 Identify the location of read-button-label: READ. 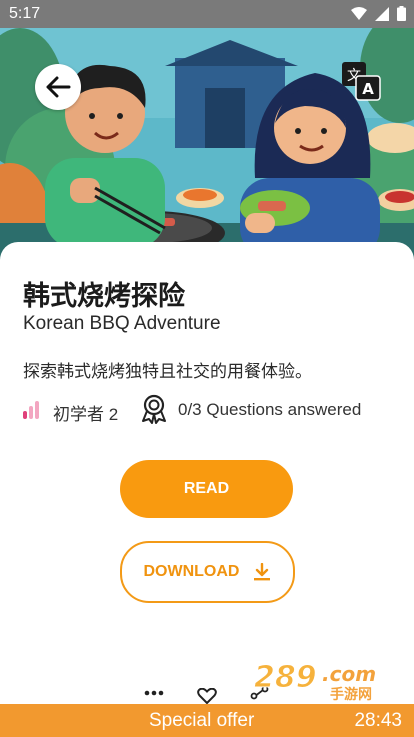
(206, 488).